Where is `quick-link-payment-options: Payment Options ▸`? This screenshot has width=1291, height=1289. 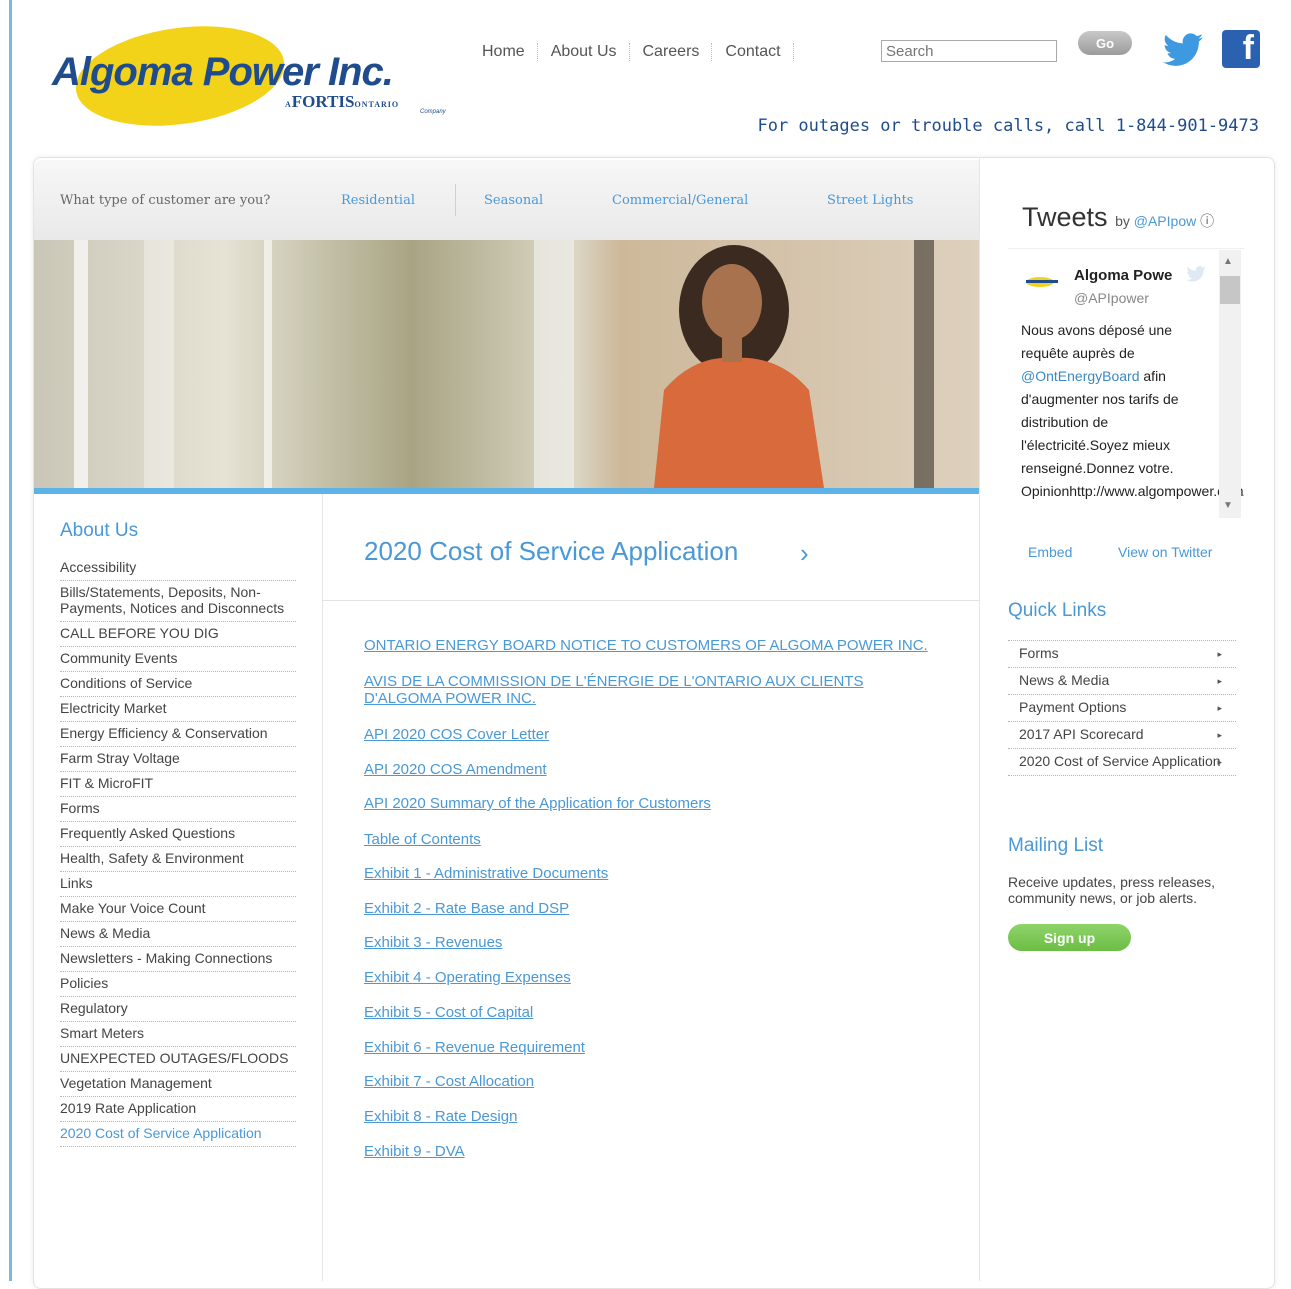 quick-link-payment-options: Payment Options ▸ is located at coordinates (1122, 708).